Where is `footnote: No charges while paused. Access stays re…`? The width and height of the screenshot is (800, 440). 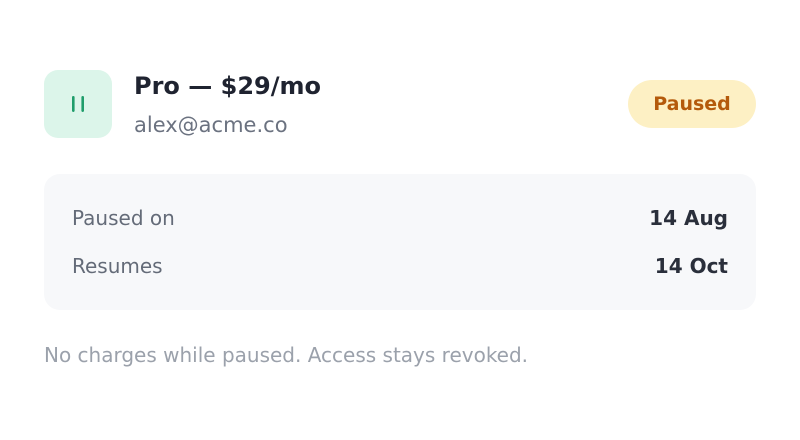
footnote: No charges while paused. Access stays re… is located at coordinates (286, 355).